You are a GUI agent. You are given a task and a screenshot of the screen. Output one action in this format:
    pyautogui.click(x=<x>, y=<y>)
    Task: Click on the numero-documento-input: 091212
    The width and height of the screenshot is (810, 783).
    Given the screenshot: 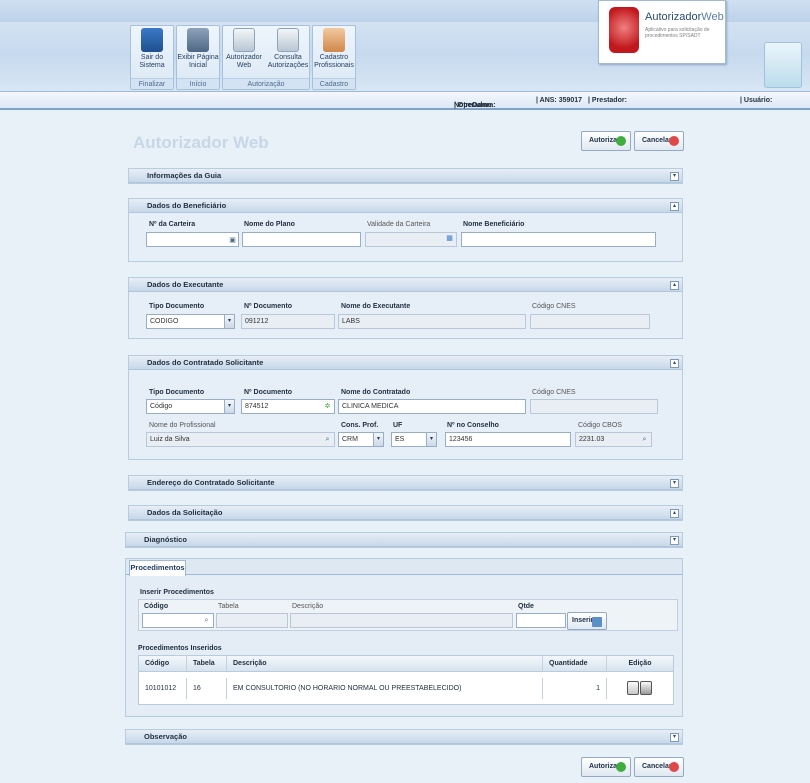 What is the action you would take?
    pyautogui.click(x=288, y=321)
    